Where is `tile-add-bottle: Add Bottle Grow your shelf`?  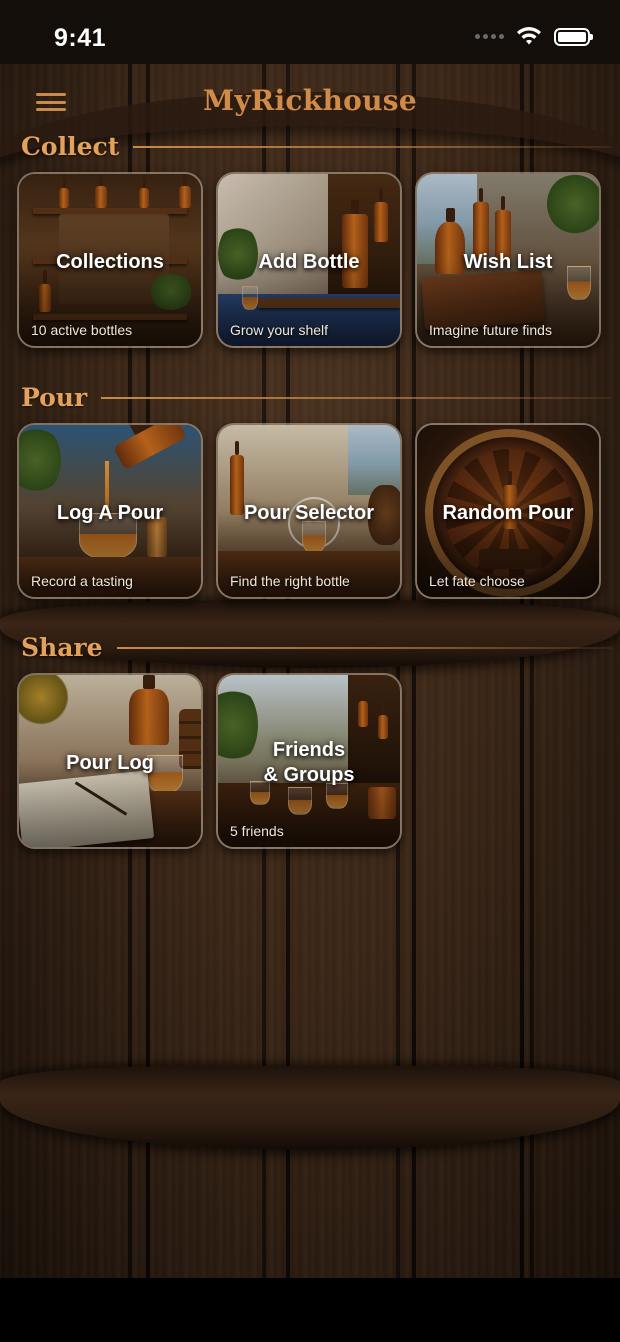 tile-add-bottle: Add Bottle Grow your shelf is located at coordinates (309, 260).